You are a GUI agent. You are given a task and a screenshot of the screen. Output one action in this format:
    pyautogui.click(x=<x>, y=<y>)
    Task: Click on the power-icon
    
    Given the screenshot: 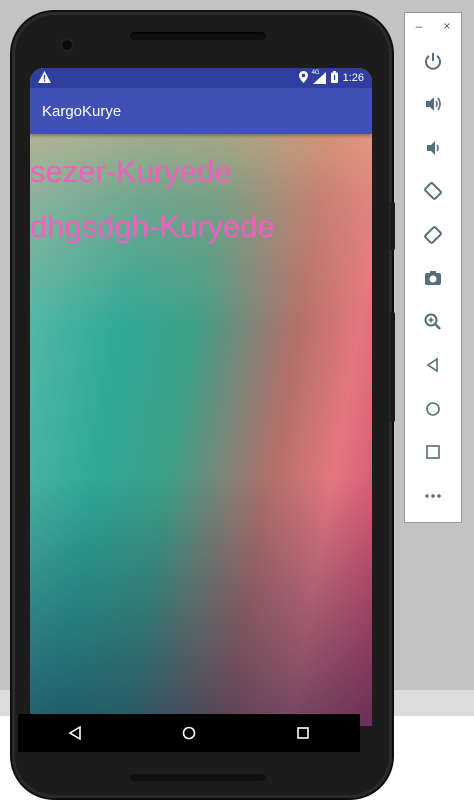 What is the action you would take?
    pyautogui.click(x=433, y=61)
    